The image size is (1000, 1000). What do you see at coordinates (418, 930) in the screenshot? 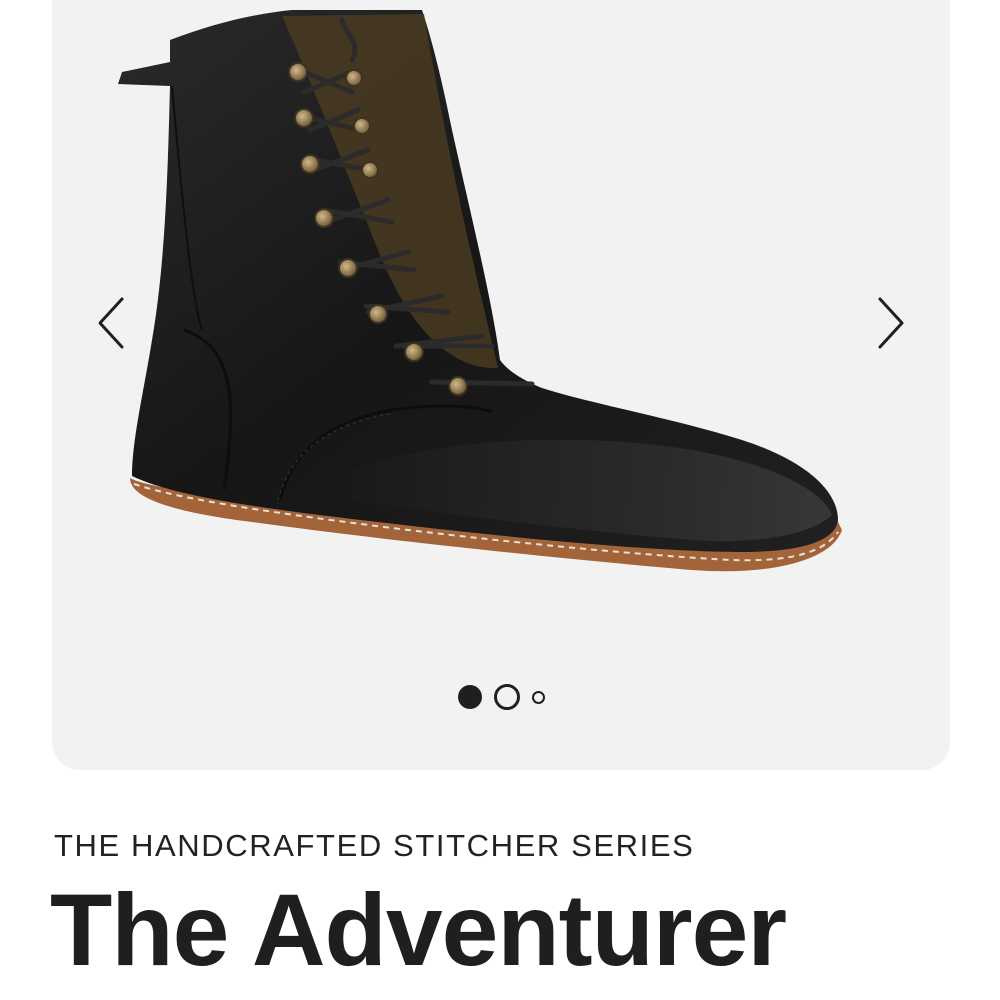
I see `product-title: The Adventurer` at bounding box center [418, 930].